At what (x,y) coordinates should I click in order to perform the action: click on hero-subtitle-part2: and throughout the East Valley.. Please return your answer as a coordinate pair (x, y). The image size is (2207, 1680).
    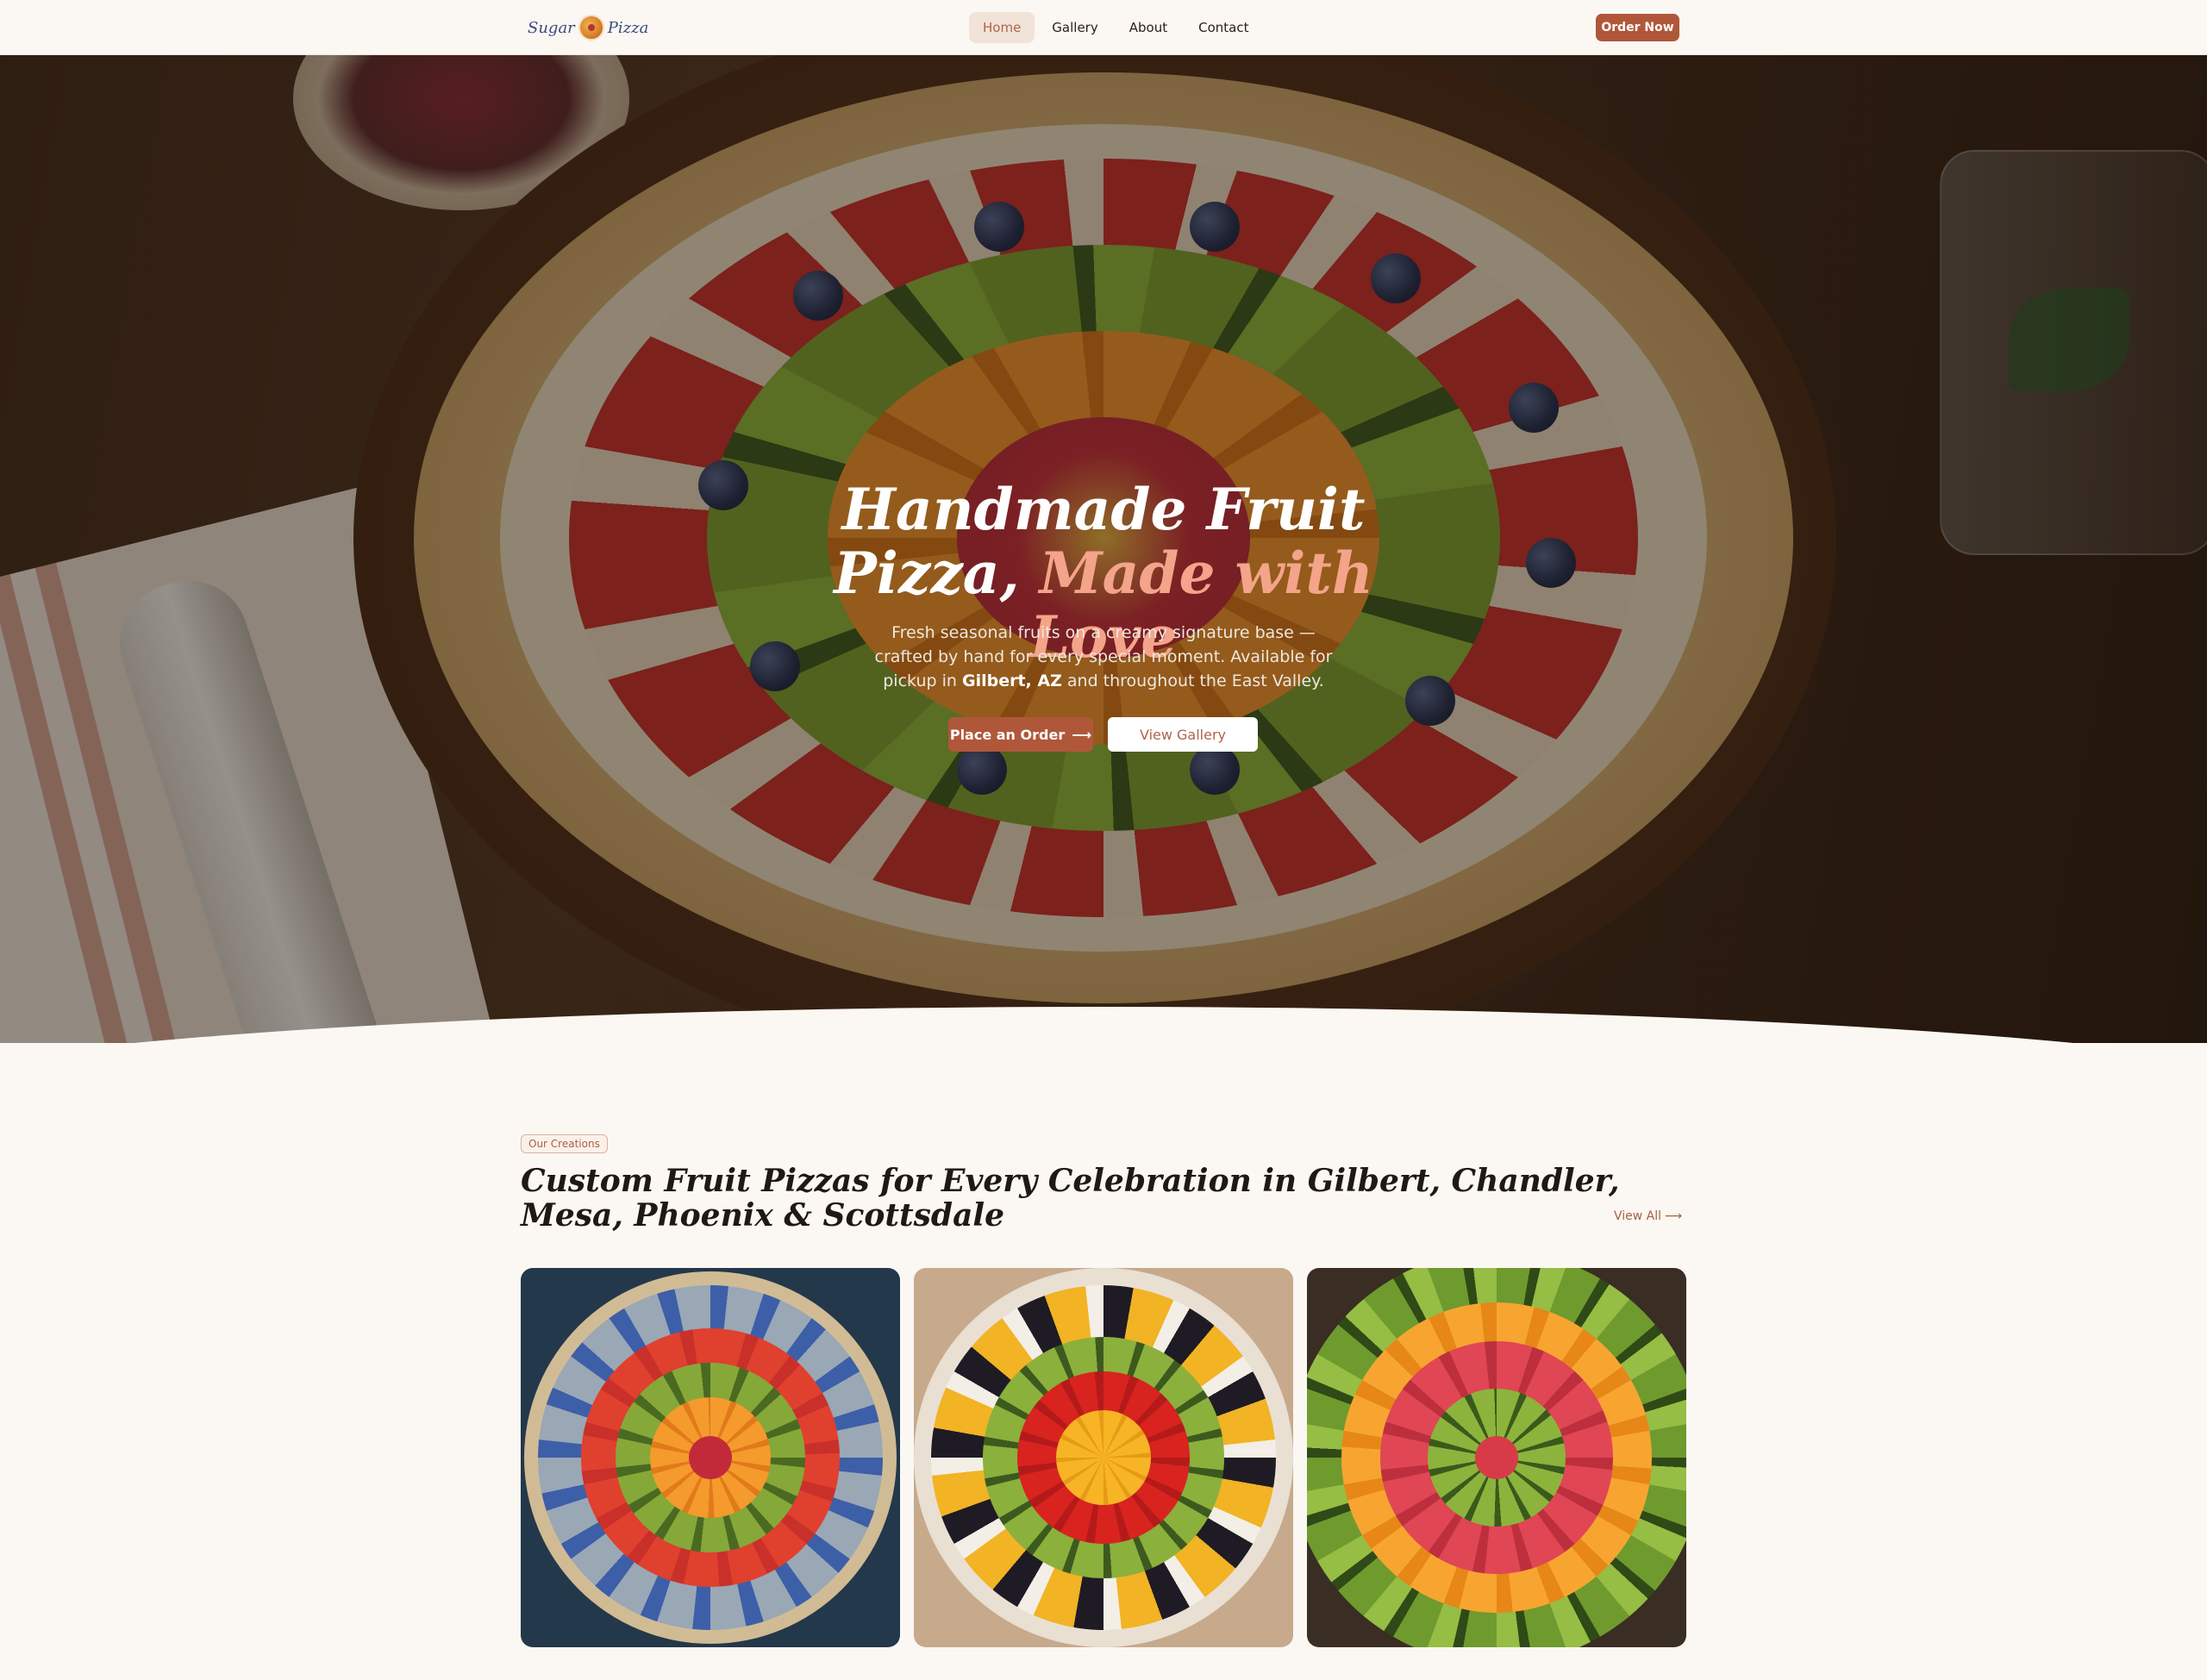
    Looking at the image, I should click on (1192, 680).